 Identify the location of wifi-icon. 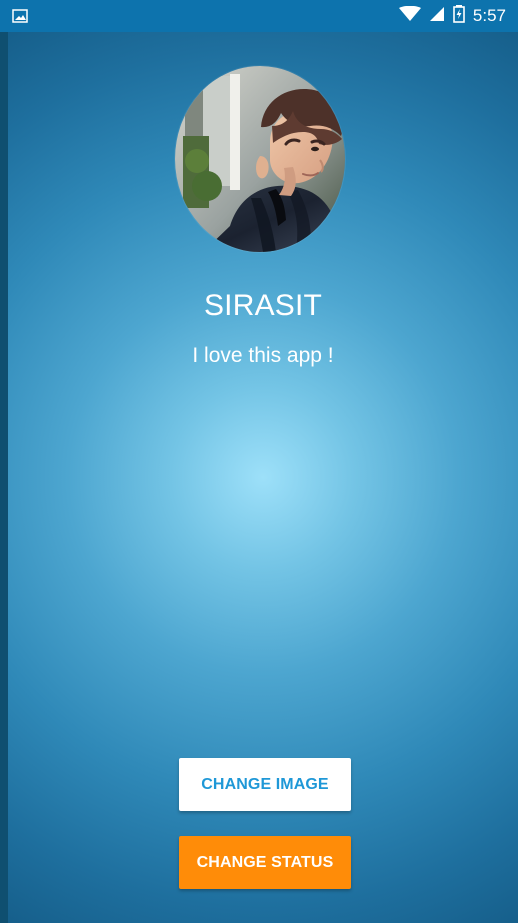
(409, 16).